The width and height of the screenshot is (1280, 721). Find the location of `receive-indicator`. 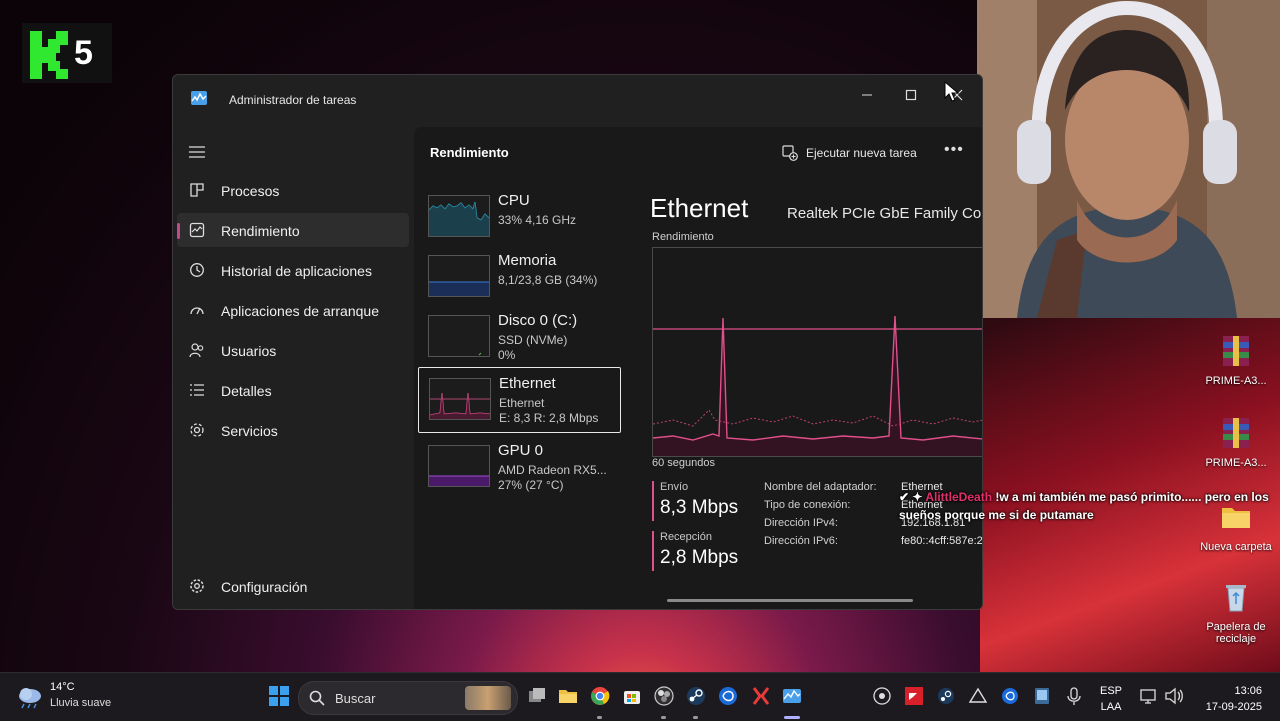

receive-indicator is located at coordinates (653, 551).